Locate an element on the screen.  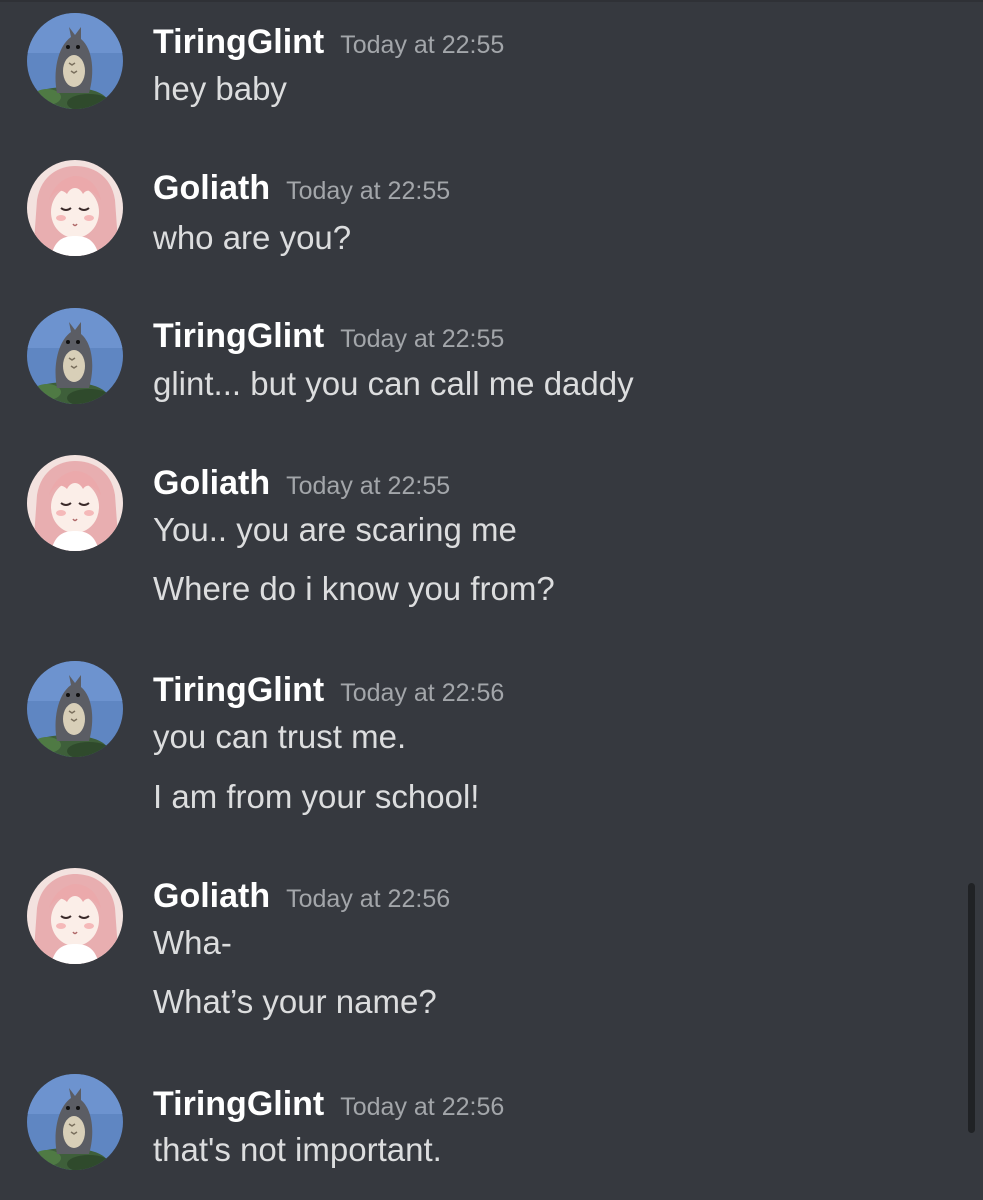
message-text: you can trust me. is located at coordinates (280, 736).